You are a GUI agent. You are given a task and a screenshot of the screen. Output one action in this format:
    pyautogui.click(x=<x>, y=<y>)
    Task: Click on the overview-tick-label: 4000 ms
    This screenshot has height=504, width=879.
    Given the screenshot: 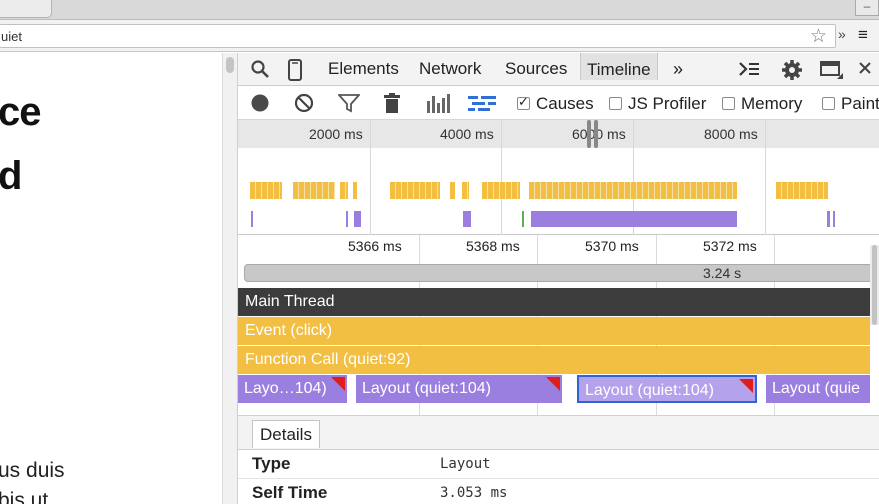 What is the action you would take?
    pyautogui.click(x=467, y=134)
    